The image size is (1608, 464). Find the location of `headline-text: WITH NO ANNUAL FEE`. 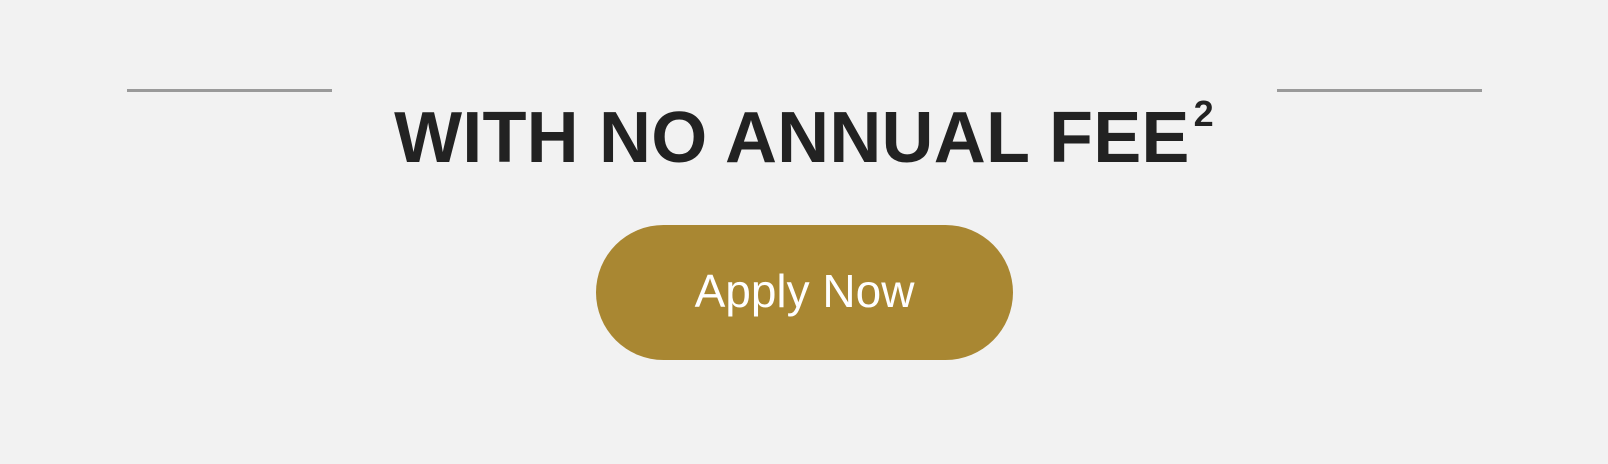

headline-text: WITH NO ANNUAL FEE is located at coordinates (792, 138).